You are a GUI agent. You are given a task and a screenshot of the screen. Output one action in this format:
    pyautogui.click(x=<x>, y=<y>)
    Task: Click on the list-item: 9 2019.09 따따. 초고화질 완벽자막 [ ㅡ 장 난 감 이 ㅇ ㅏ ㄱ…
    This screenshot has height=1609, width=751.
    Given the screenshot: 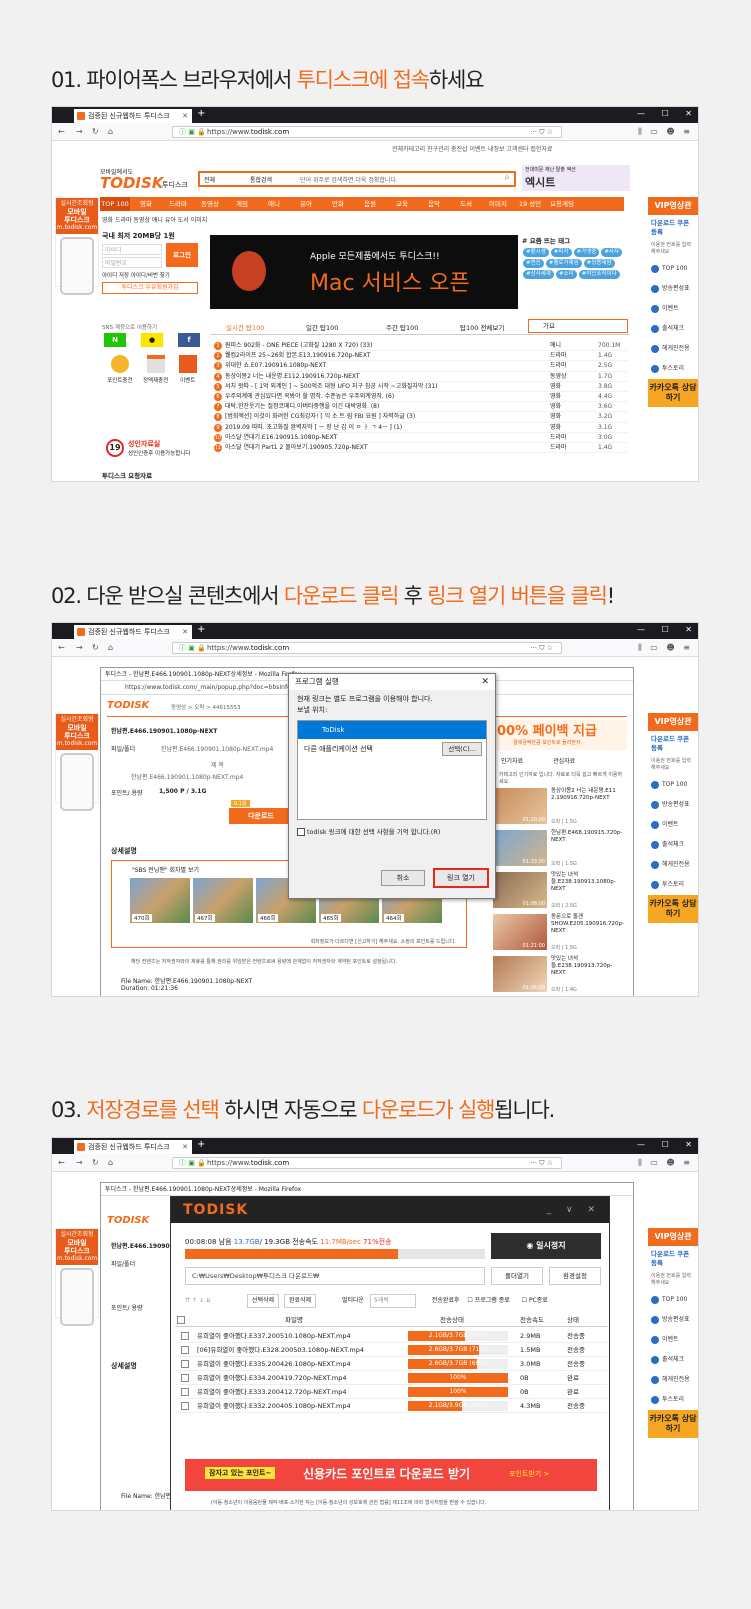 What is the action you would take?
    pyautogui.click(x=421, y=428)
    